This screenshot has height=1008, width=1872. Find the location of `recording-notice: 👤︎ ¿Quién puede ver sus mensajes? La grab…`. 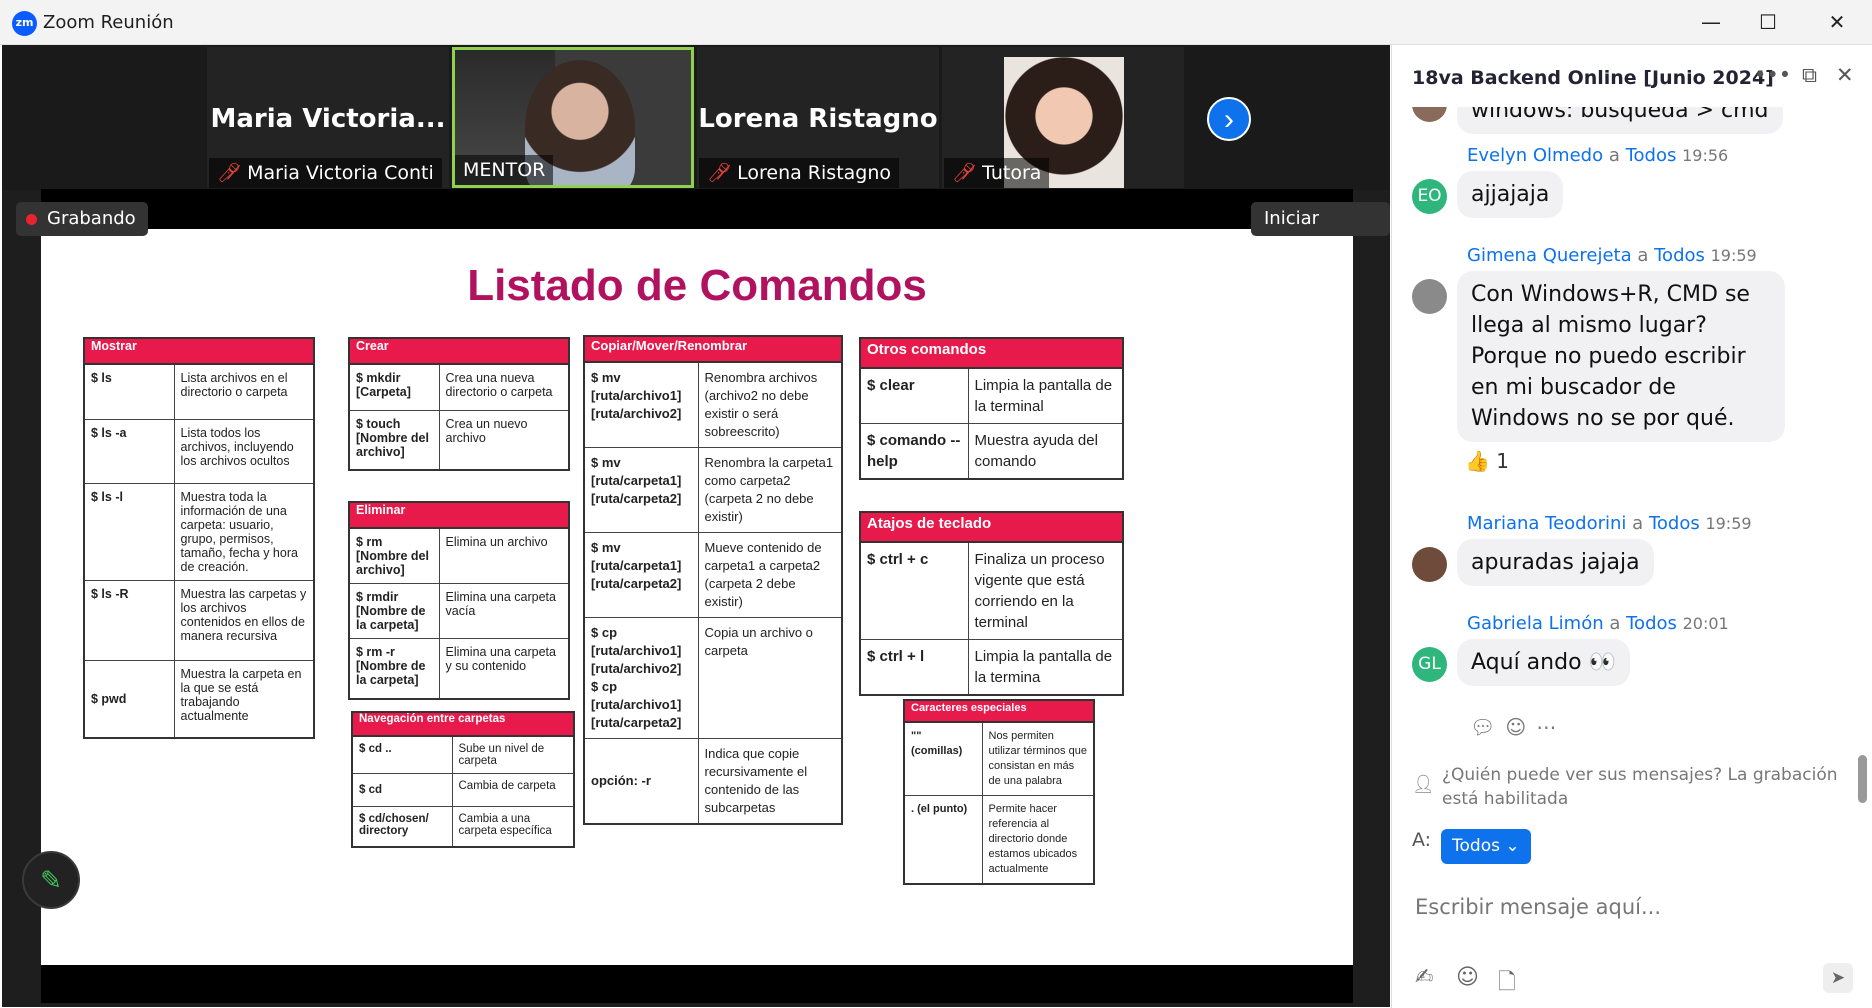

recording-notice: 👤︎ ¿Quién puede ver sus mensajes? La grab… is located at coordinates (1632, 787).